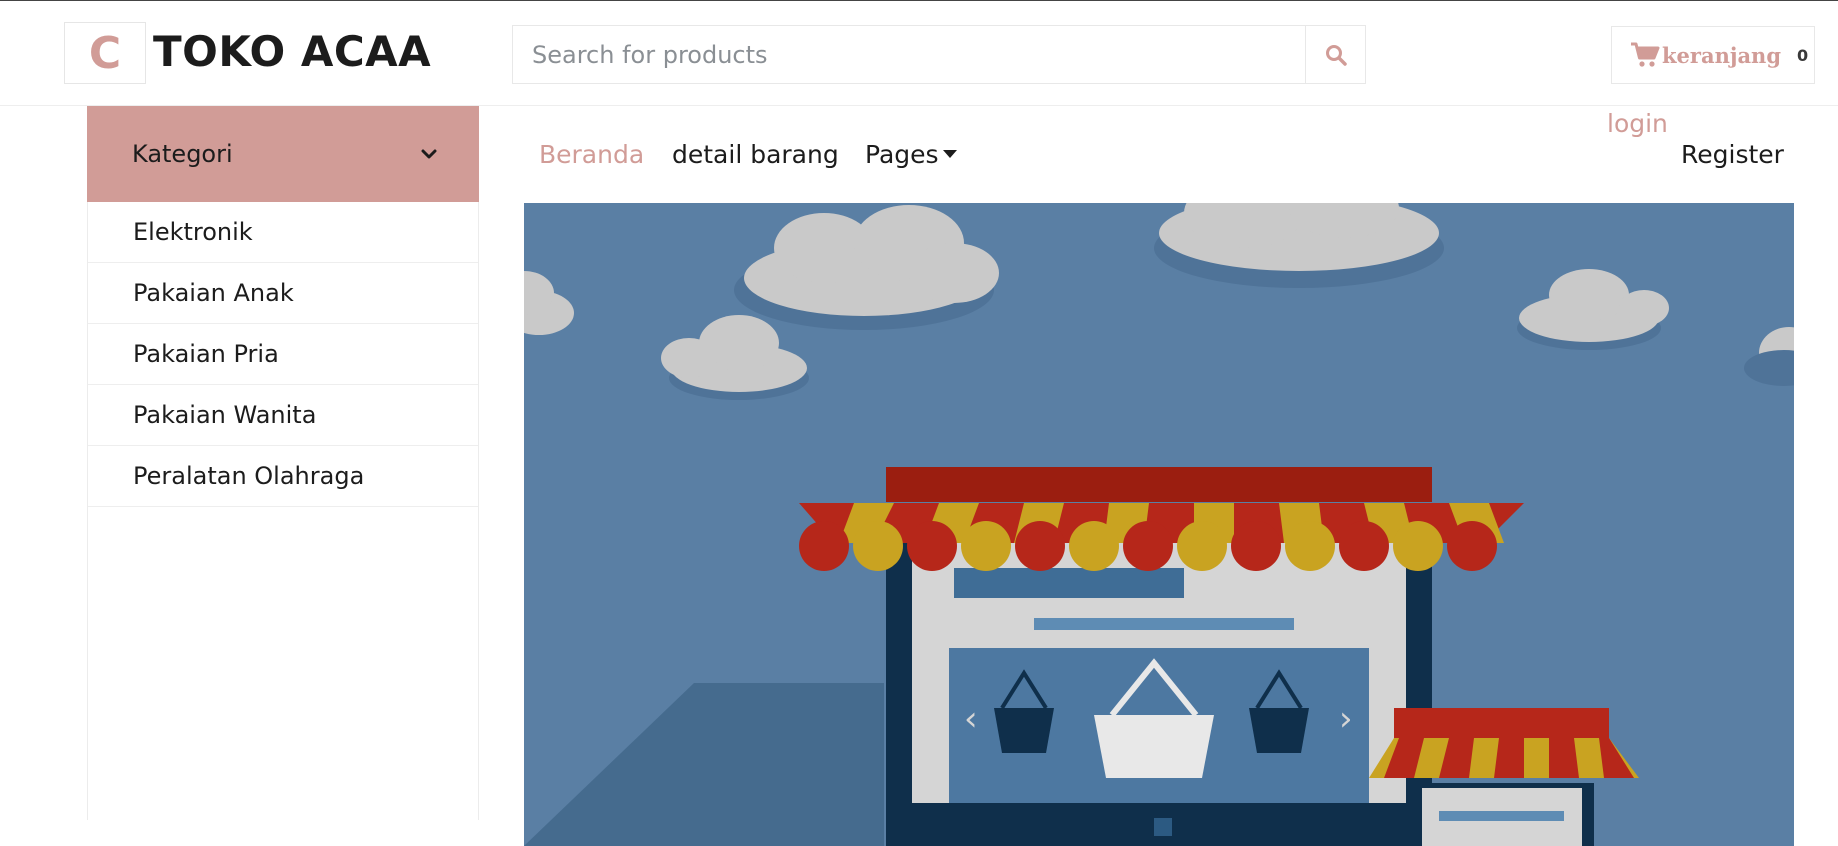  What do you see at coordinates (292, 51) in the screenshot?
I see `brand-name: TOKO ACAA` at bounding box center [292, 51].